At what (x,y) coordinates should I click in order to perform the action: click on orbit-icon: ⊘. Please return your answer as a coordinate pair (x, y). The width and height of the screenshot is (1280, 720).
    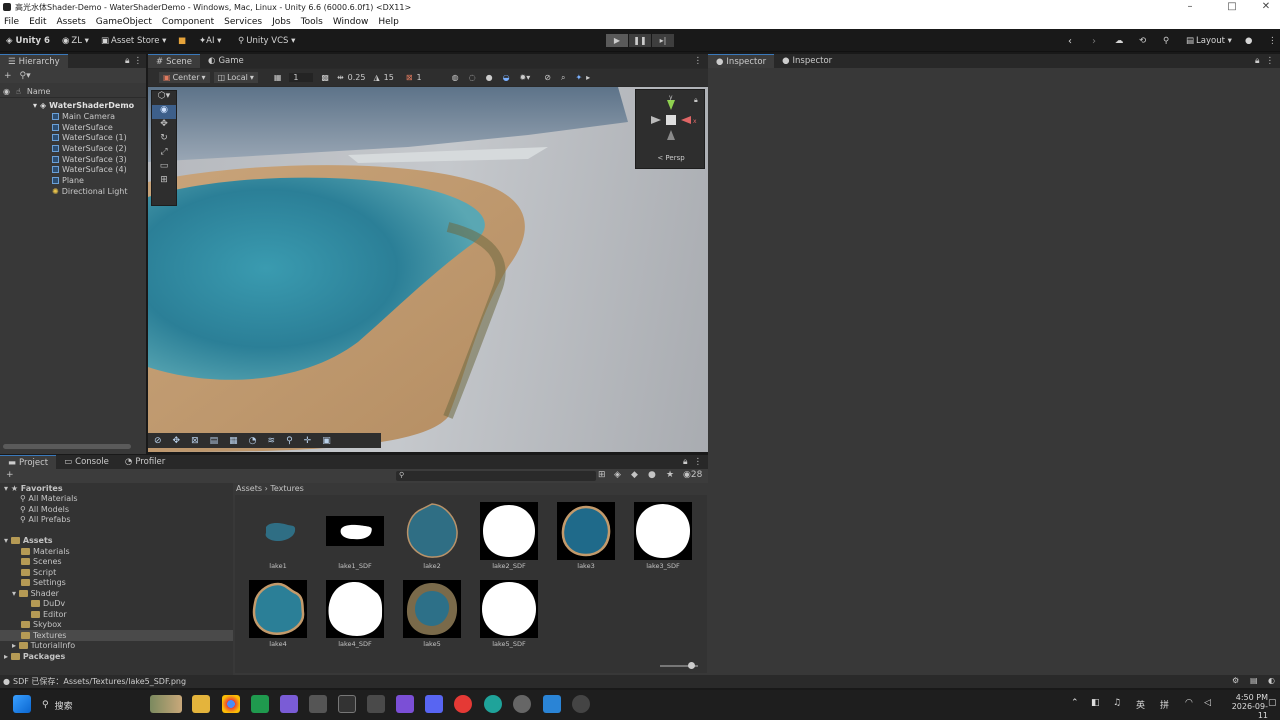
    Looking at the image, I should click on (158, 441).